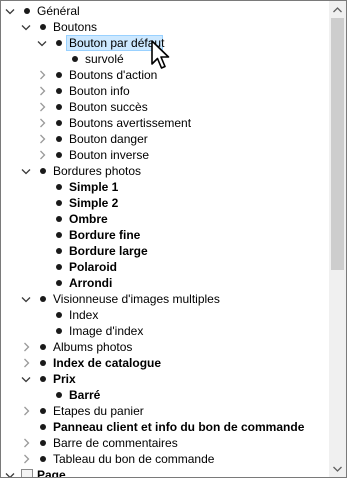  I want to click on scroll-up-button, so click(337, 9).